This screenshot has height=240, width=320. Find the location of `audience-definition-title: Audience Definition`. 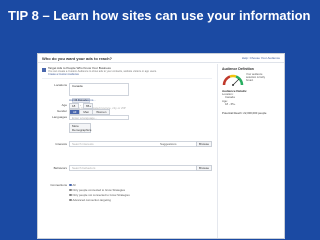

audience-definition-title: Audience Definition is located at coordinates (238, 69).